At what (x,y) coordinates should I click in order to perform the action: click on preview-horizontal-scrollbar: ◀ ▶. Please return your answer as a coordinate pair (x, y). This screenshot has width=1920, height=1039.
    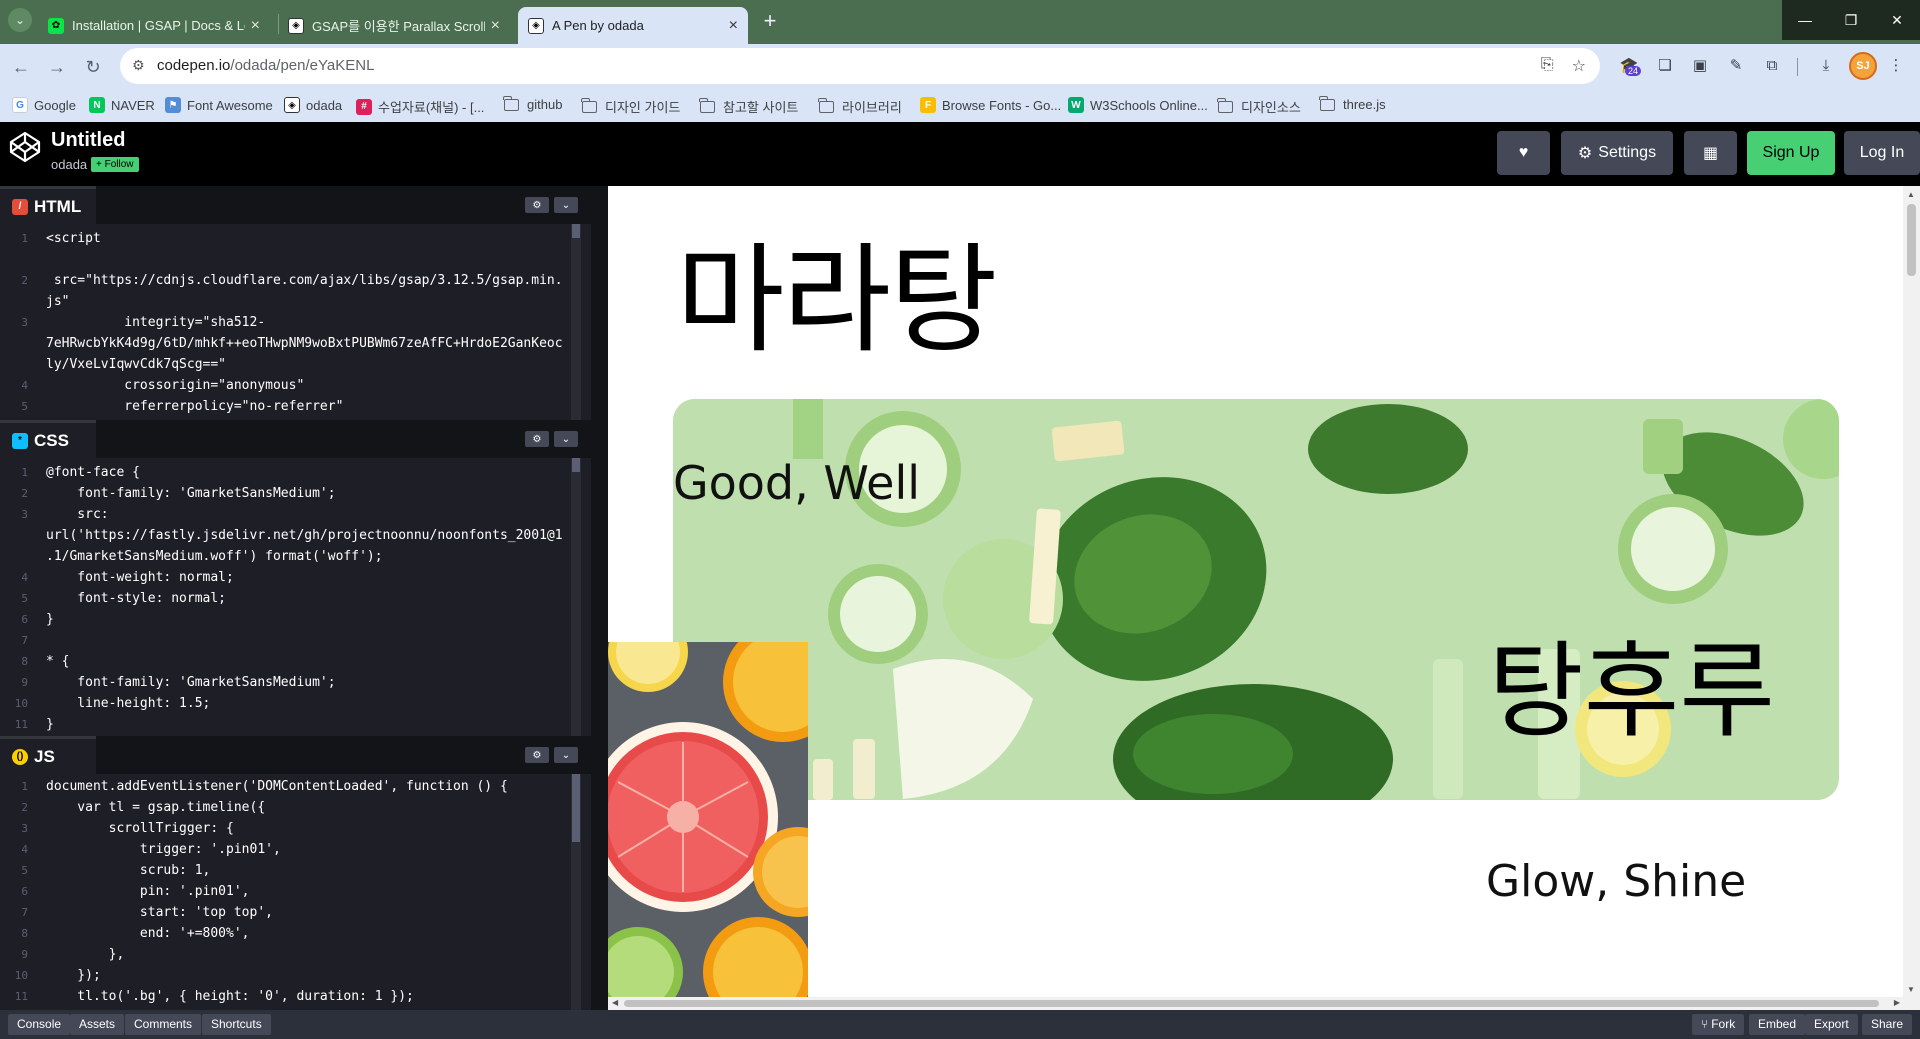
    Looking at the image, I should click on (1264, 1003).